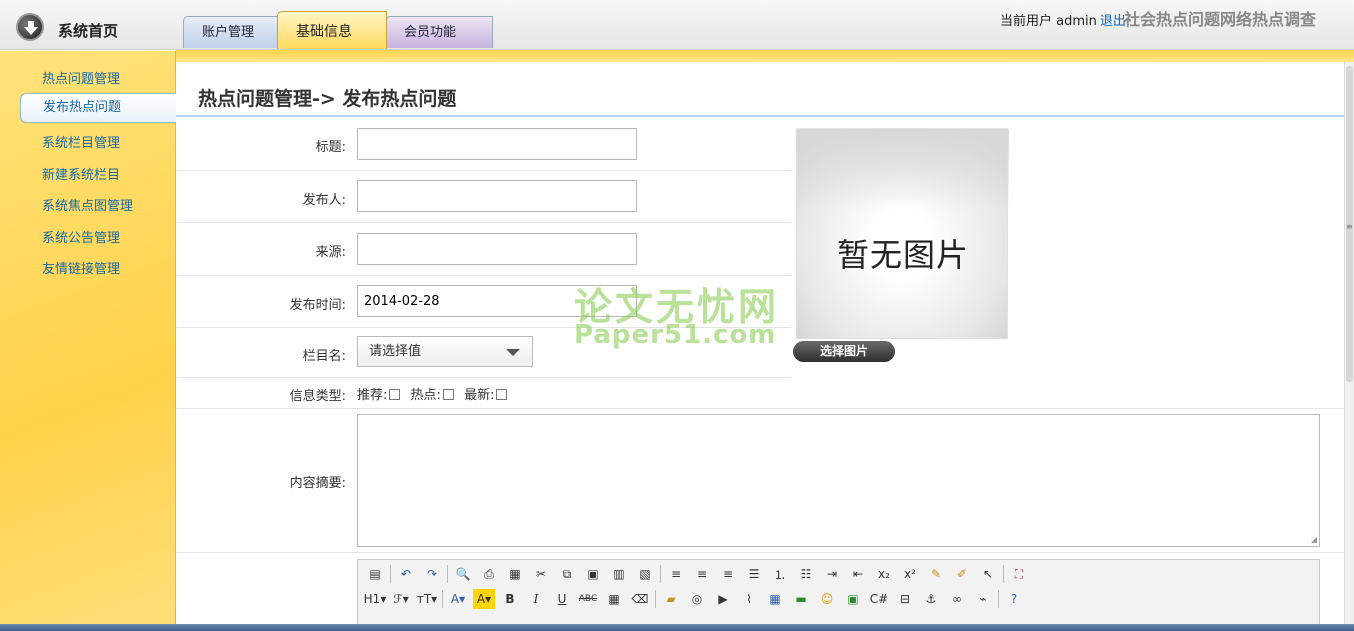 The image size is (1354, 631). Describe the element at coordinates (448, 394) in the screenshot. I see `hot-checkbox` at that location.